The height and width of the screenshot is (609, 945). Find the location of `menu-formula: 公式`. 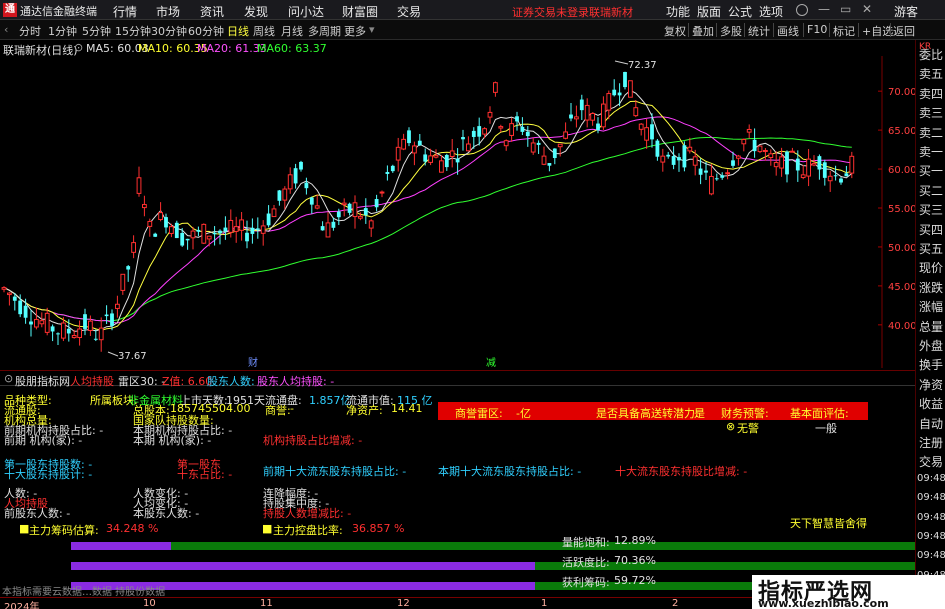

menu-formula: 公式 is located at coordinates (740, 11).